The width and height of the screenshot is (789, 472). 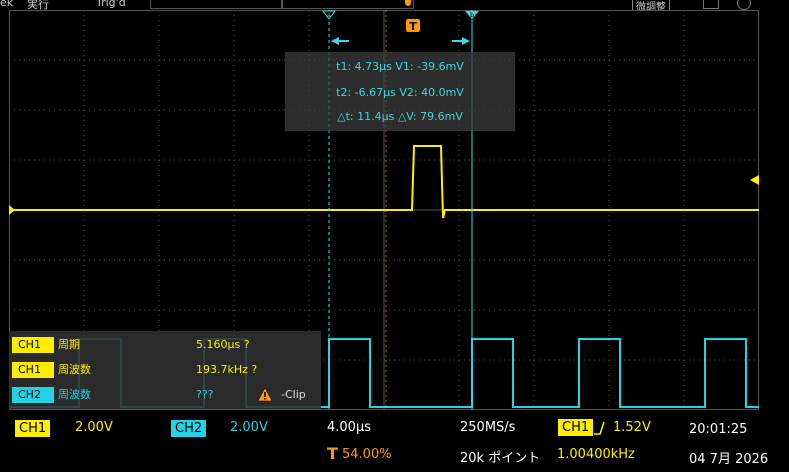 I want to click on trigger-position: 54.00%, so click(x=367, y=454).